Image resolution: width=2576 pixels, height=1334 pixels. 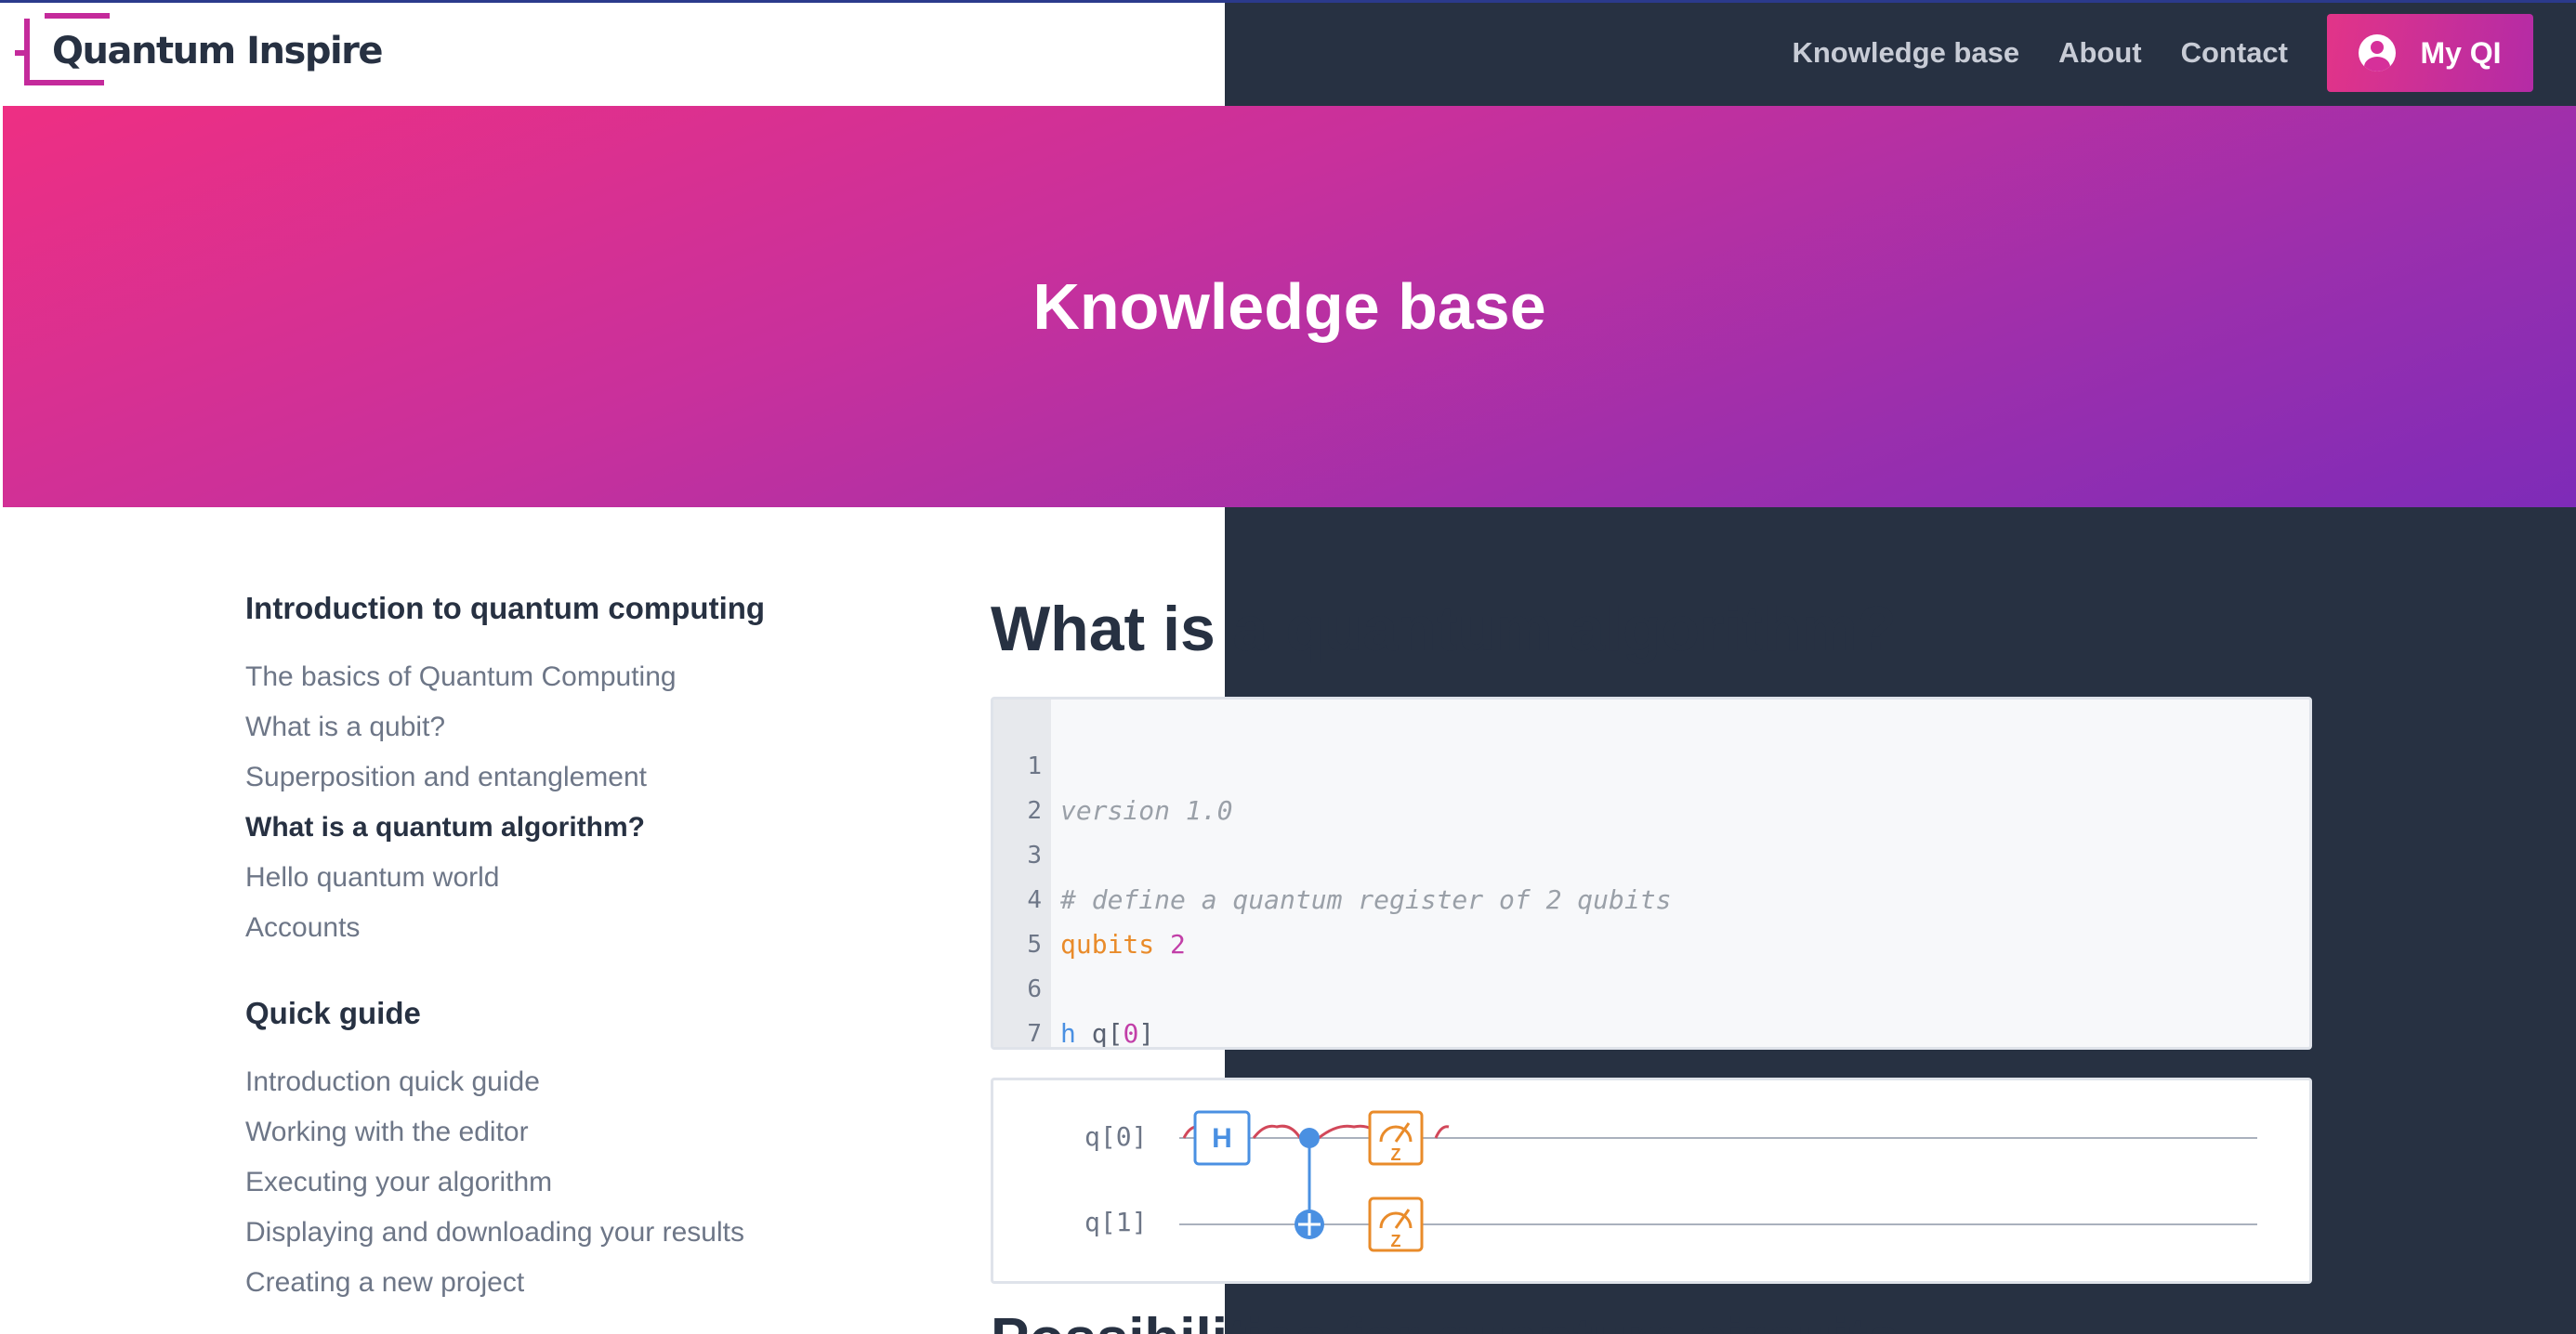 I want to click on cnot-control, so click(x=1309, y=1138).